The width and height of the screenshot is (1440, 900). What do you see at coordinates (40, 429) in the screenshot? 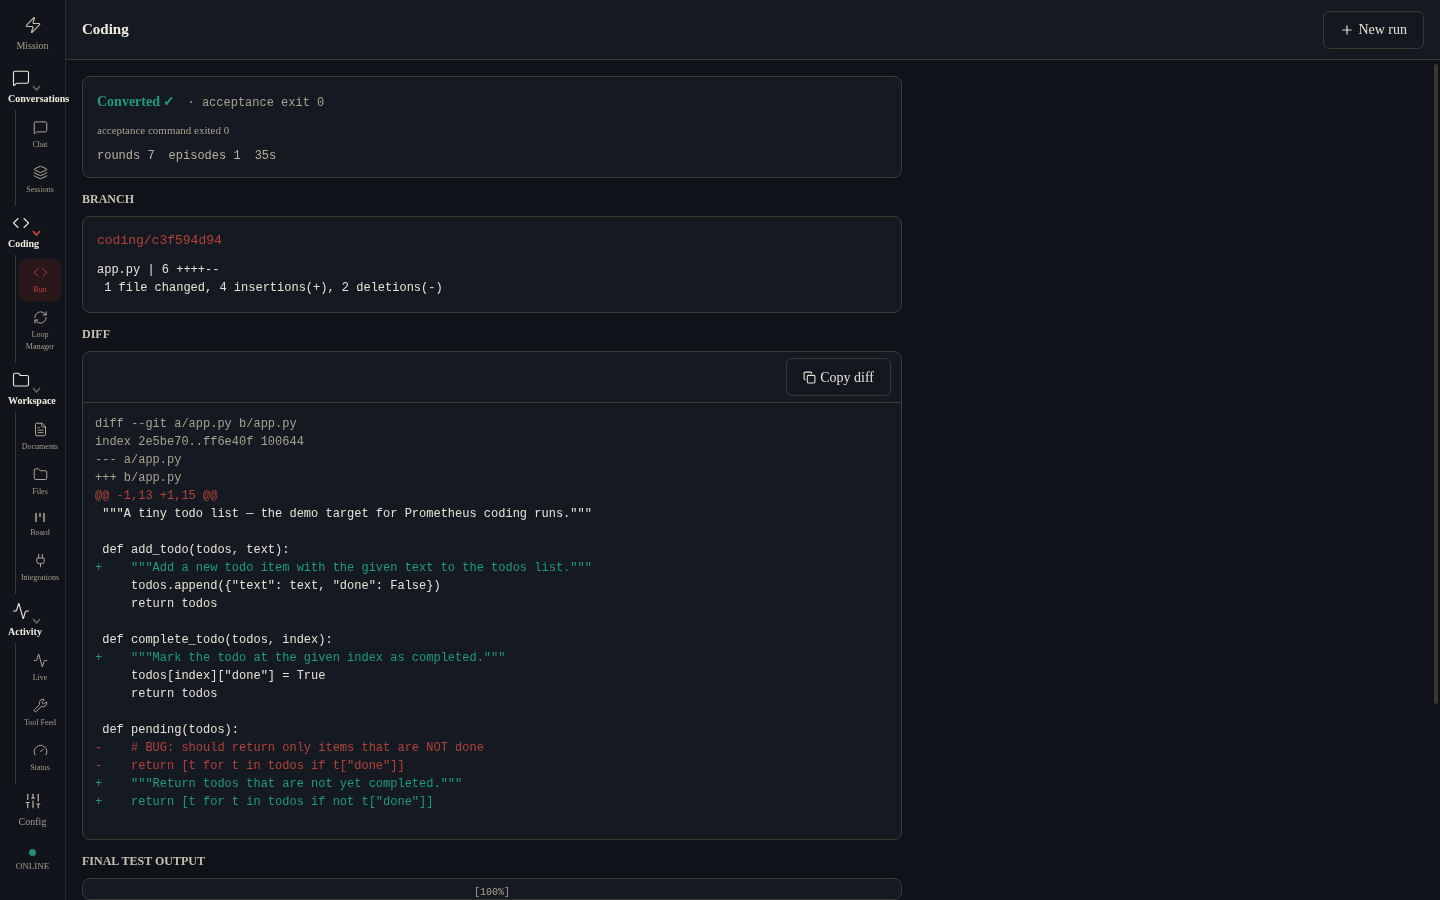
I see `document-icon` at bounding box center [40, 429].